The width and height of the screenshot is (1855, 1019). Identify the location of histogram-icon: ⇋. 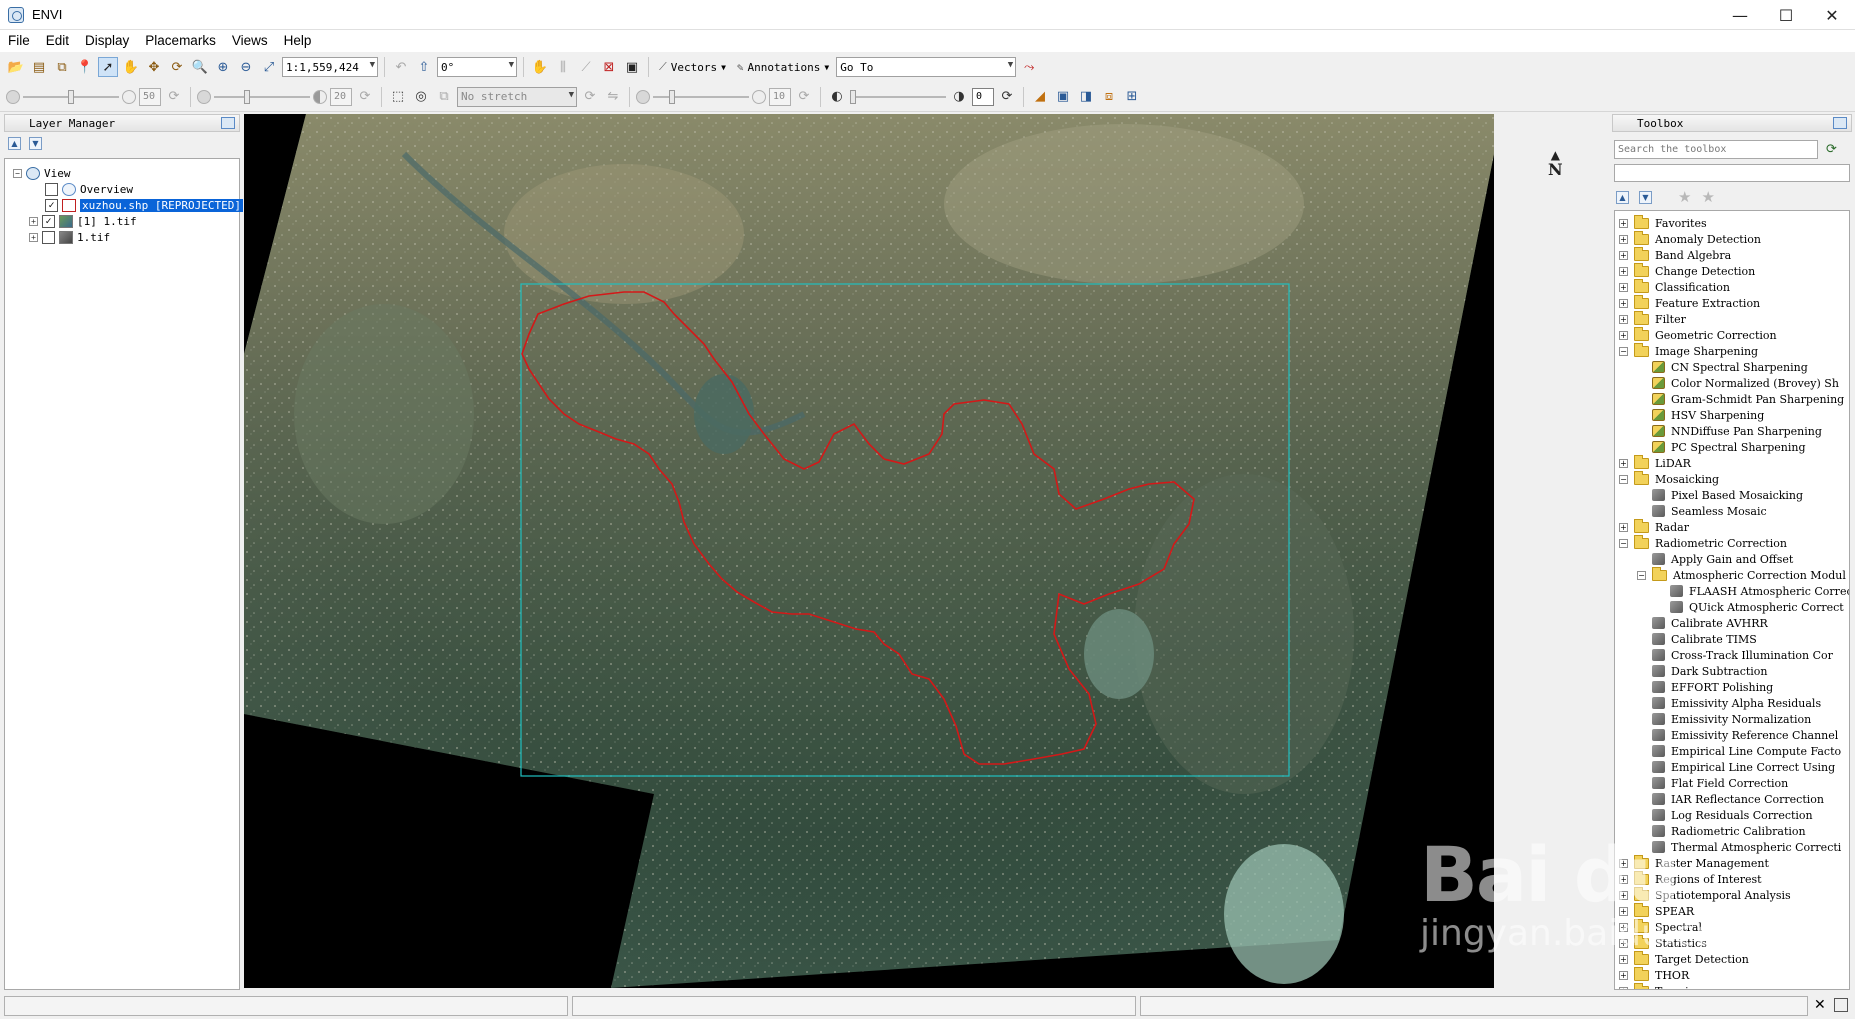
(613, 97).